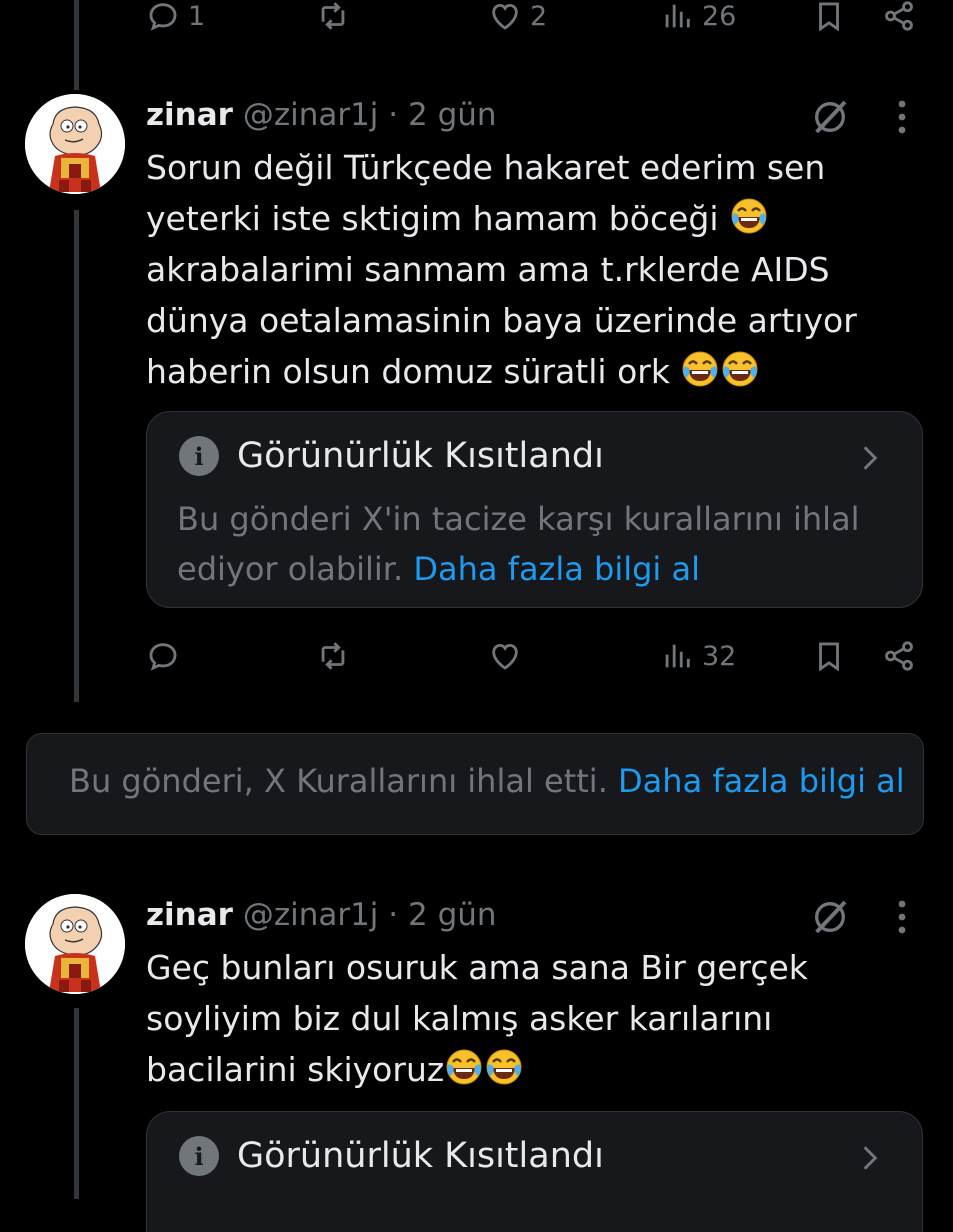 This screenshot has width=953, height=1232. I want to click on reply-button: 1, so click(175, 18).